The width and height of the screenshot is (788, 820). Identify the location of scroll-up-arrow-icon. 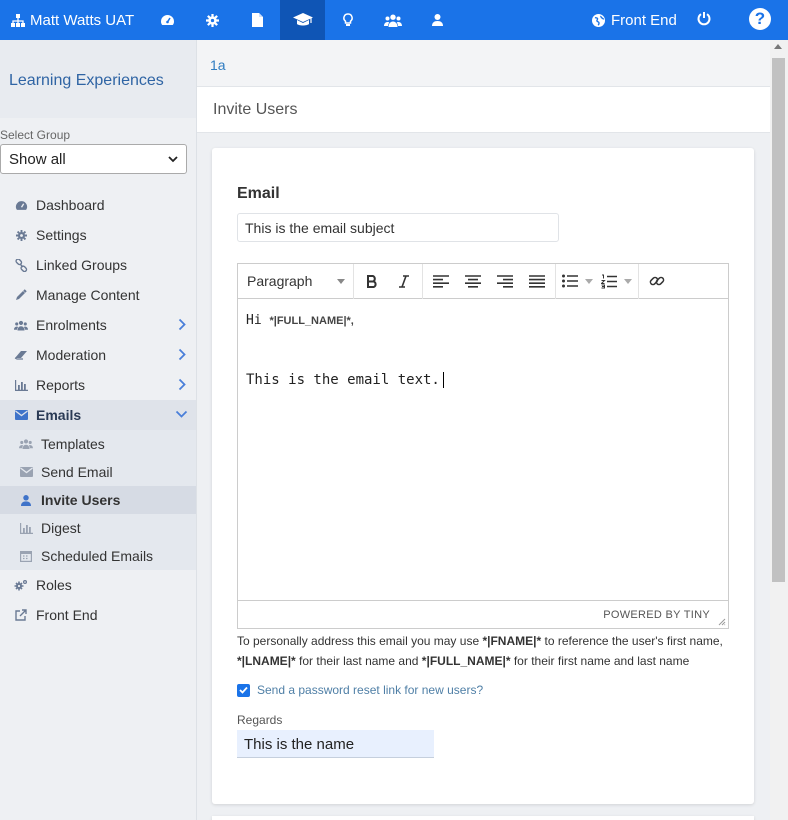
(778, 46).